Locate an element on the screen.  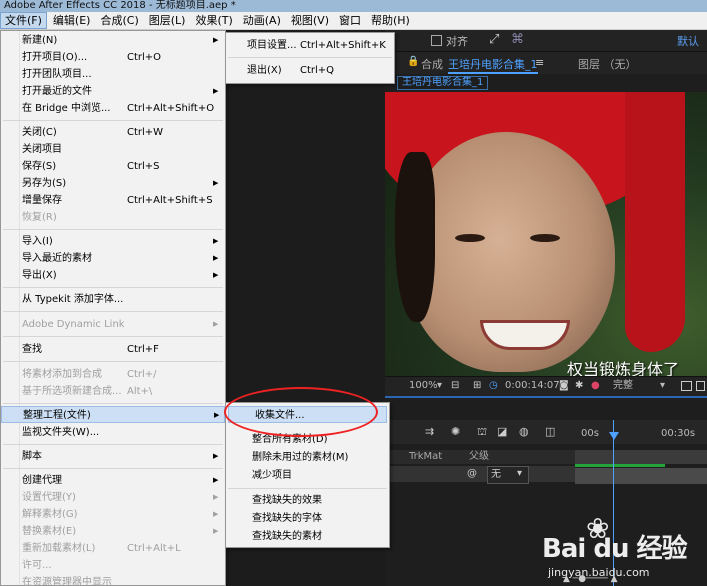
panel-menu-icon: ≡ is located at coordinates (539, 62).